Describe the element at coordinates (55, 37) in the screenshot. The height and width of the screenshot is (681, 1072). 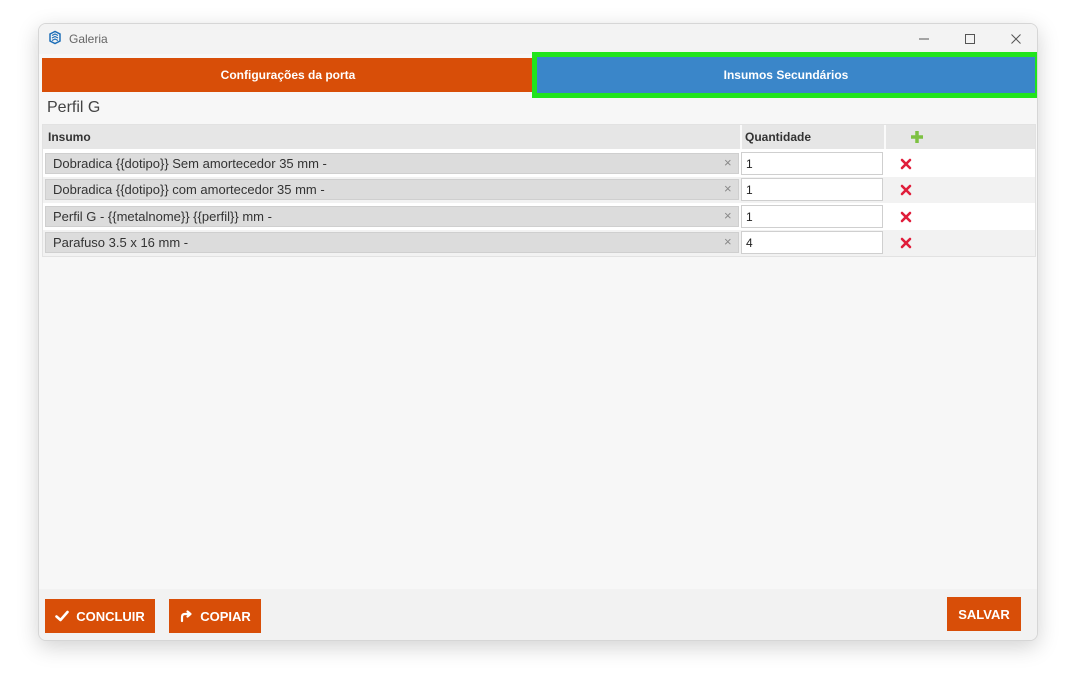
I see `app-logo-icon` at that location.